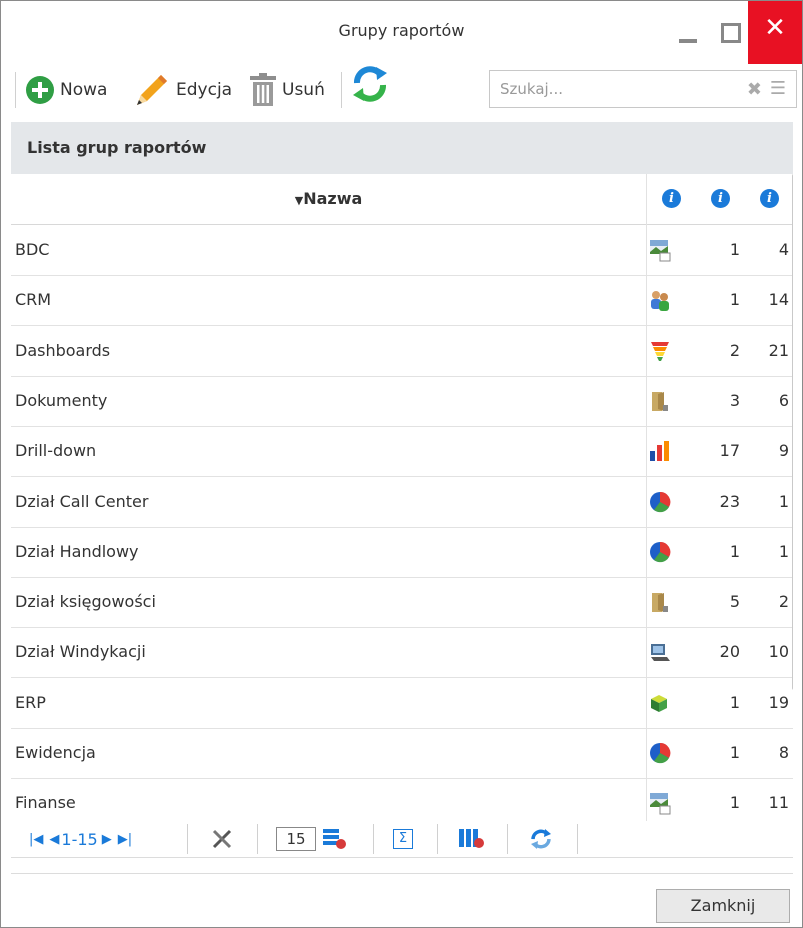 This screenshot has height=928, width=803. What do you see at coordinates (688, 32) in the screenshot?
I see `minimize-button` at bounding box center [688, 32].